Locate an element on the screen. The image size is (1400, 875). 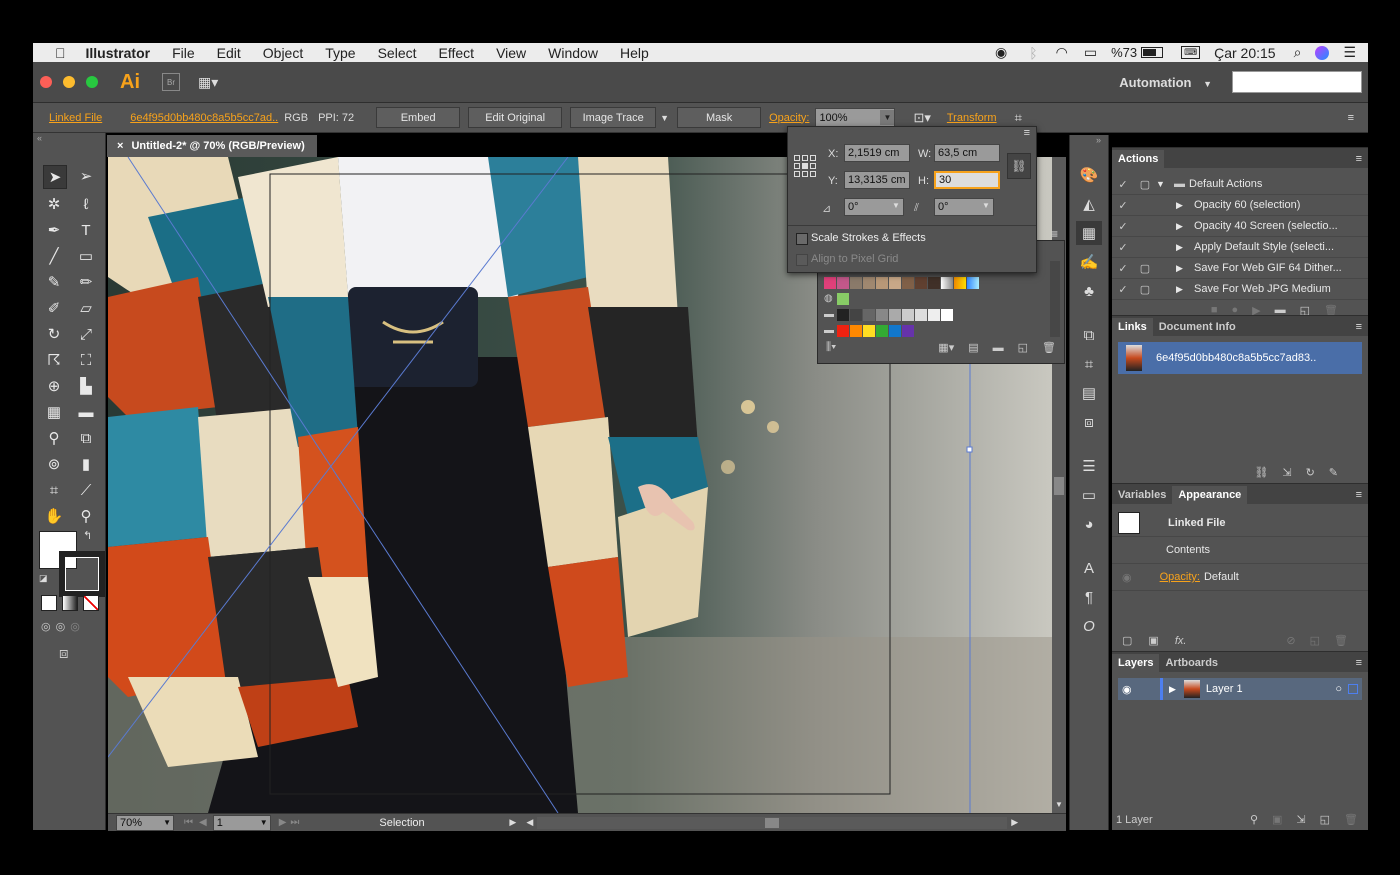
horizontal-scrollbar is located at coordinates (772, 822).